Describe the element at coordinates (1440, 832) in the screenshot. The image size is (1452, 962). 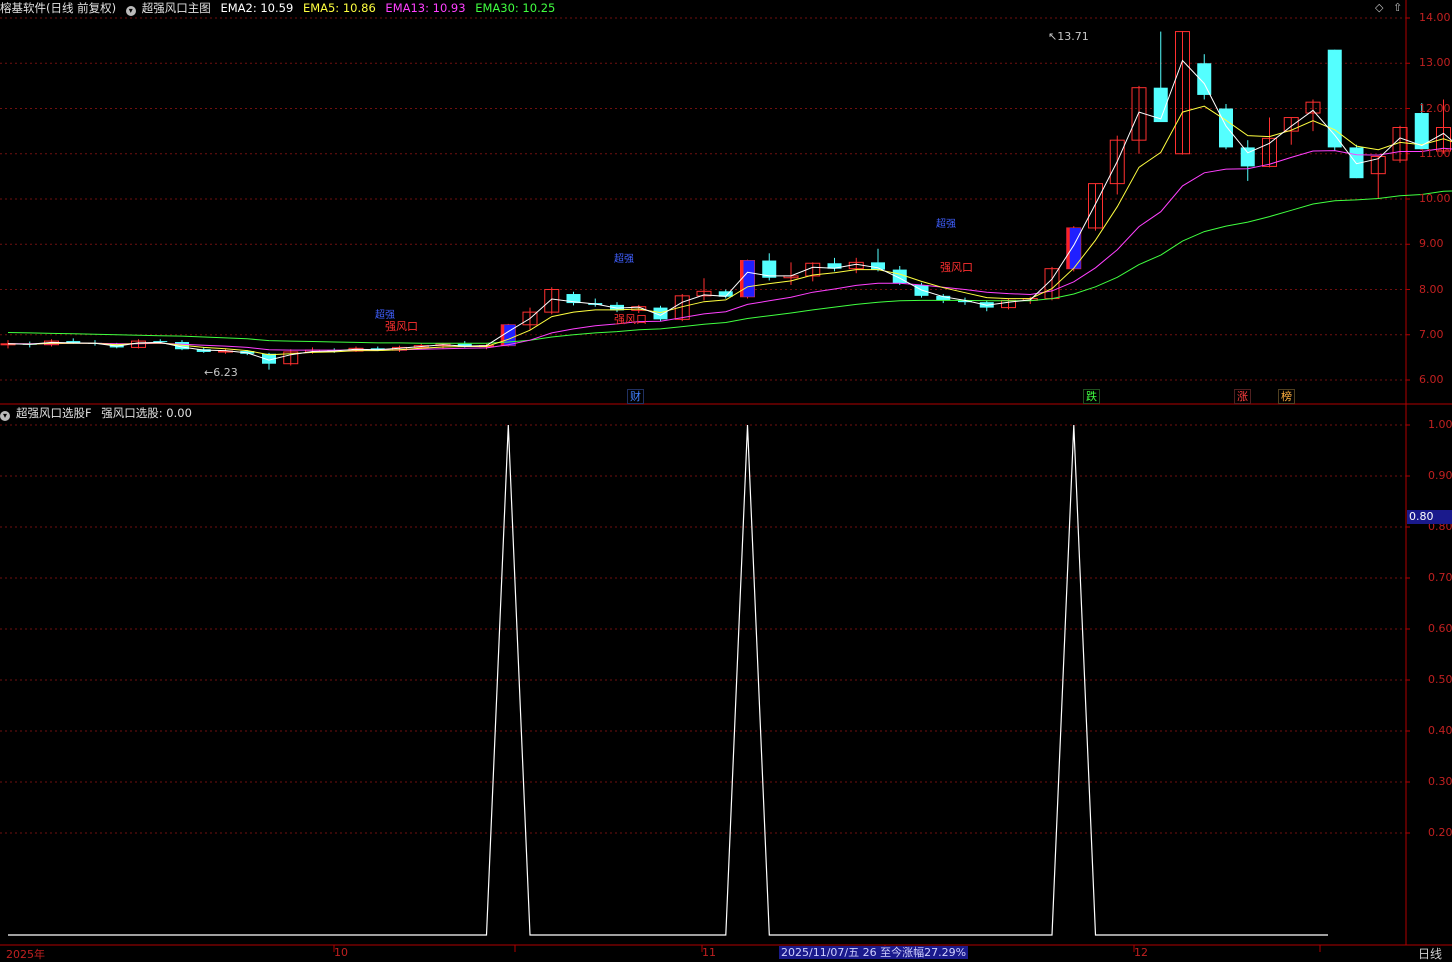
I see `sub-tick-label: 0.20` at that location.